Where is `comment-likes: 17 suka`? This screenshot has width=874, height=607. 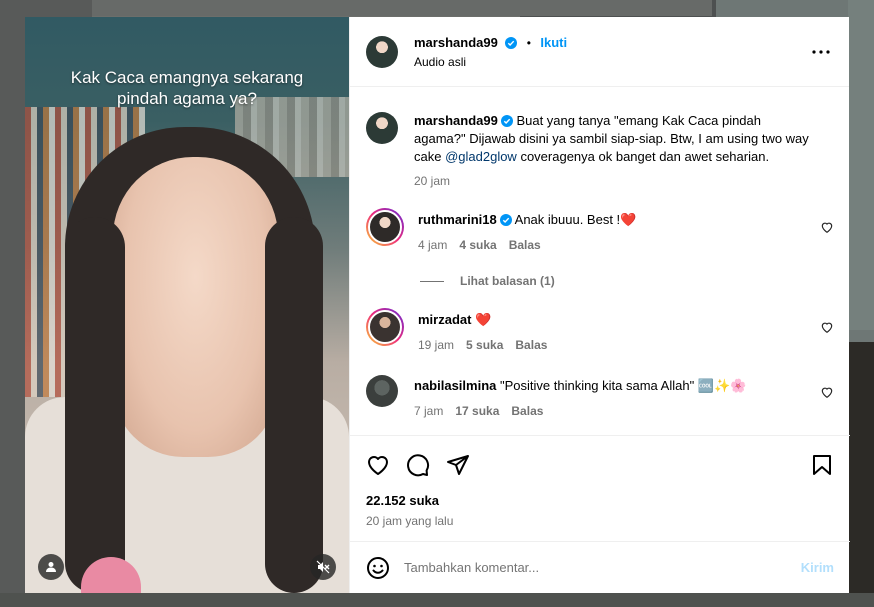 comment-likes: 17 suka is located at coordinates (477, 411).